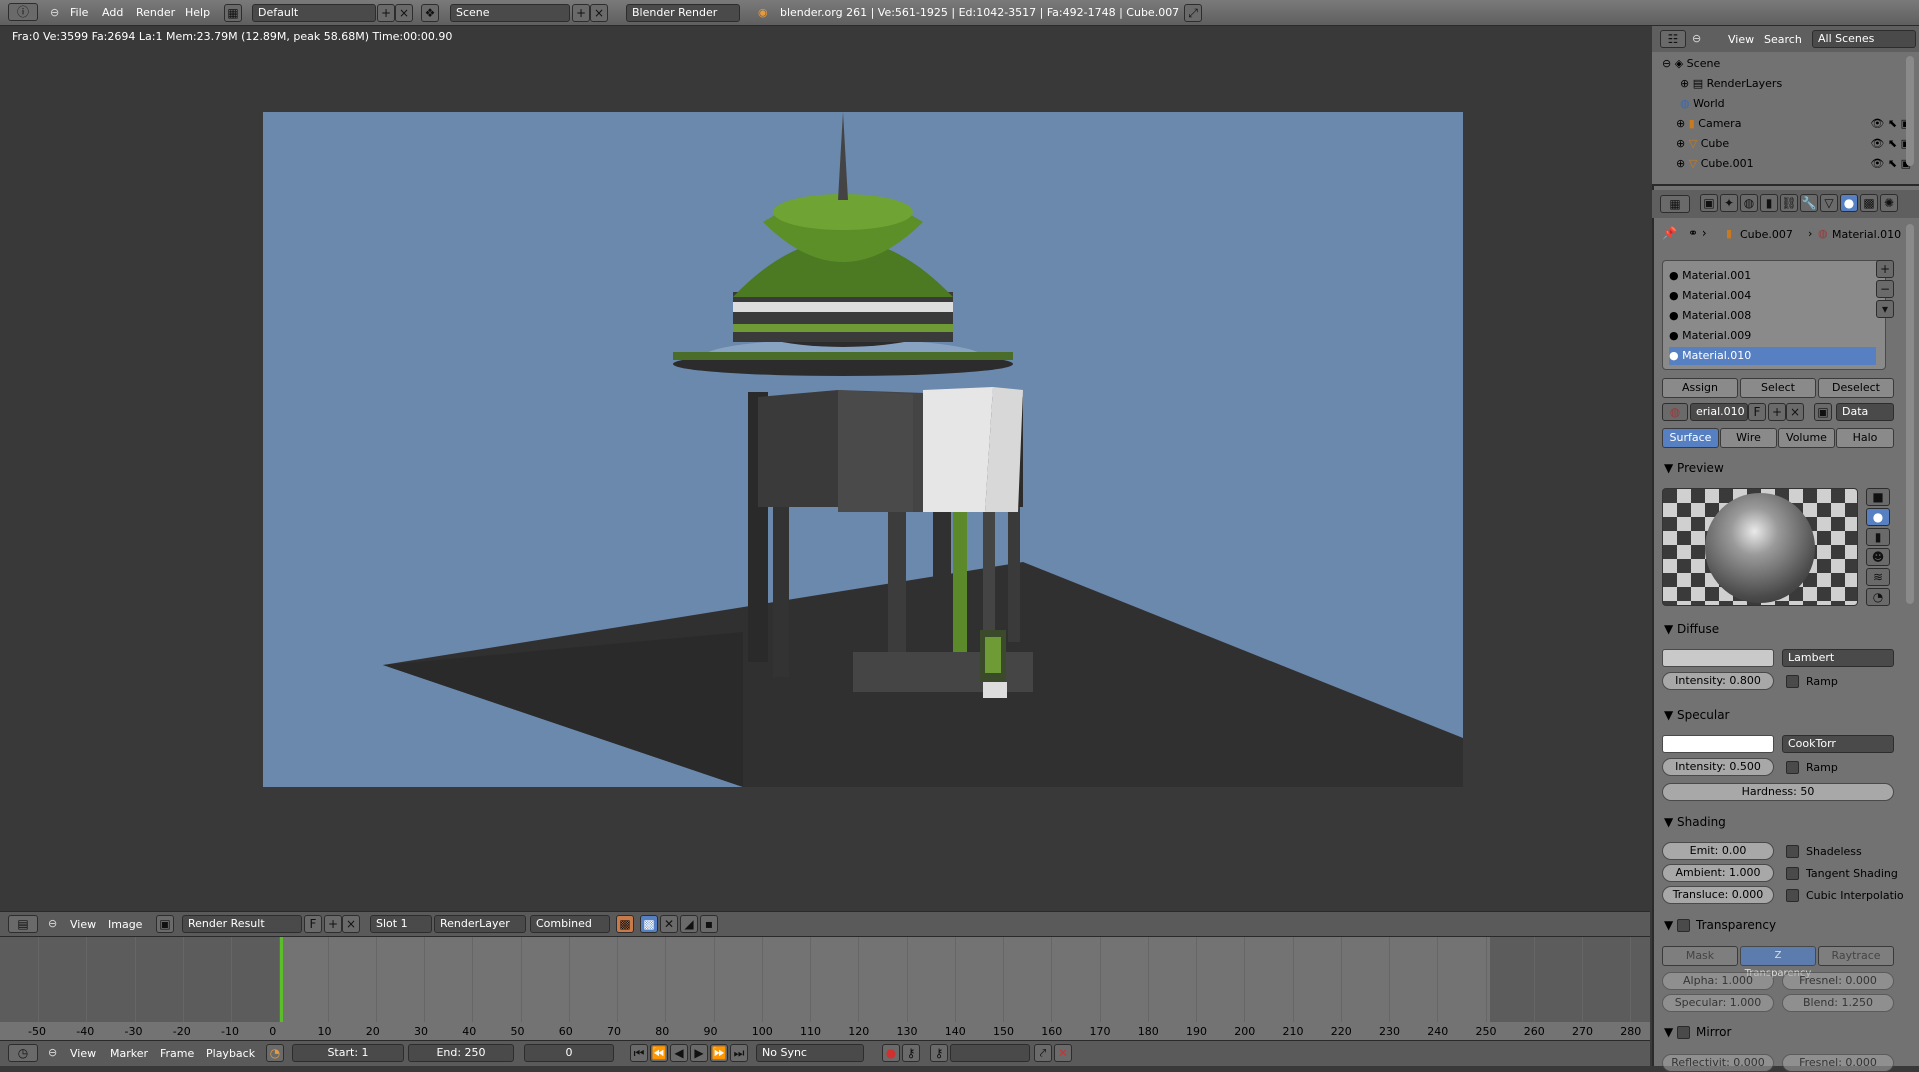  I want to click on menu-view-tl: View, so click(83, 1053).